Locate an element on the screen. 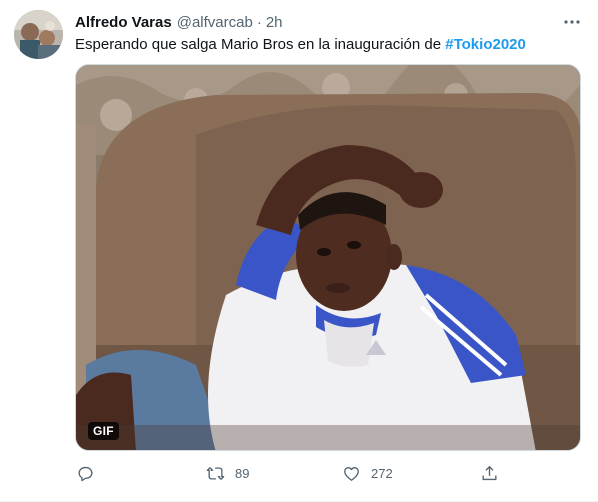 Image resolution: width=598 pixels, height=502 pixels. avatar-image is located at coordinates (38, 34).